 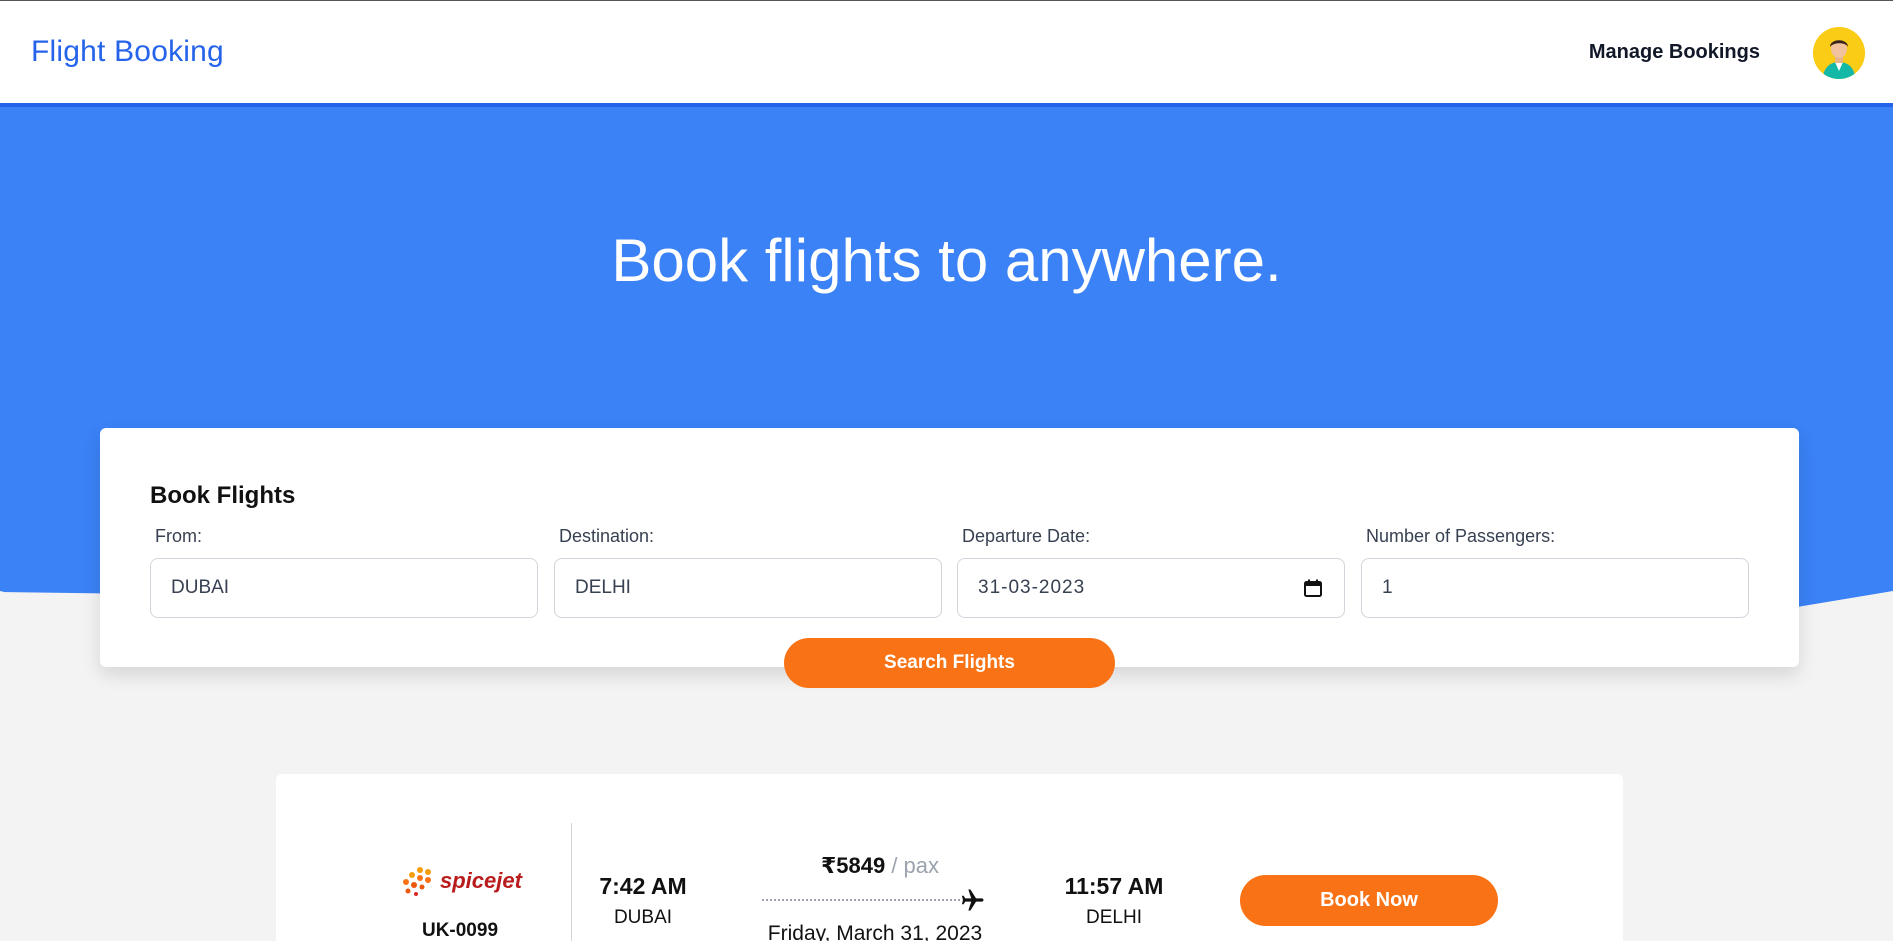 I want to click on manage-bookings-link: Manage Bookings, so click(x=1674, y=52).